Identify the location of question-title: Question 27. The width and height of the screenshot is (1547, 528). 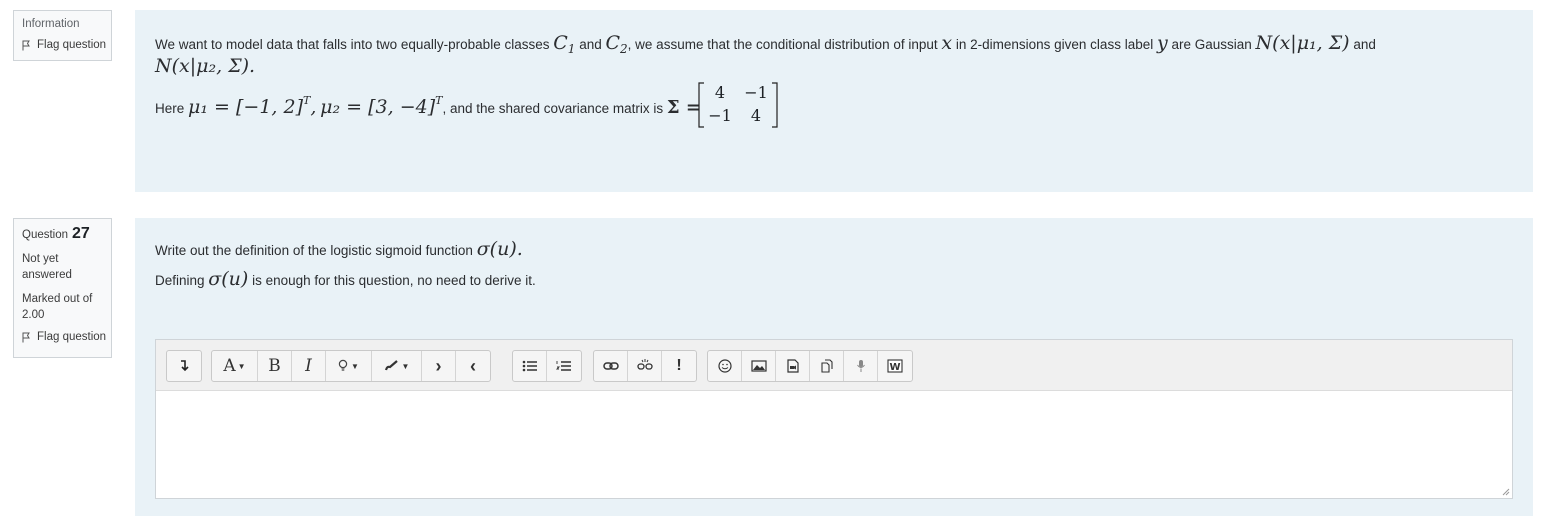
(66, 234).